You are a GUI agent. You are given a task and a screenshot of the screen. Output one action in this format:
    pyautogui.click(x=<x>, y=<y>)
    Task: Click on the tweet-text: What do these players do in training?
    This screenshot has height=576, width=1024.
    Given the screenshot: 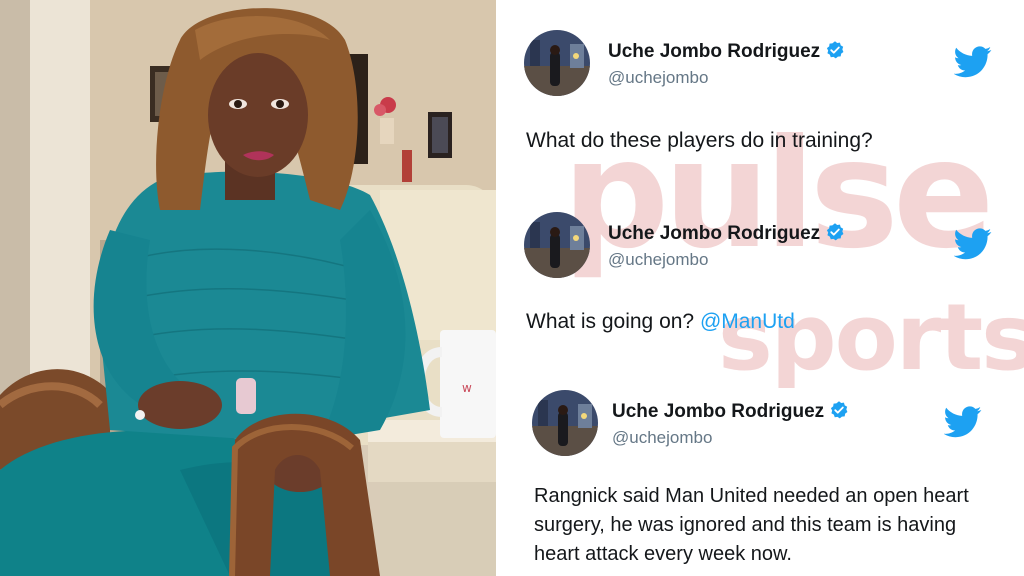 What is the action you would take?
    pyautogui.click(x=766, y=140)
    